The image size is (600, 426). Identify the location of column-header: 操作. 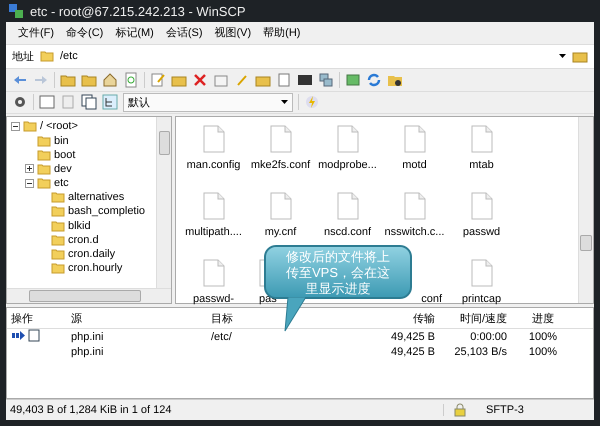
(37, 318).